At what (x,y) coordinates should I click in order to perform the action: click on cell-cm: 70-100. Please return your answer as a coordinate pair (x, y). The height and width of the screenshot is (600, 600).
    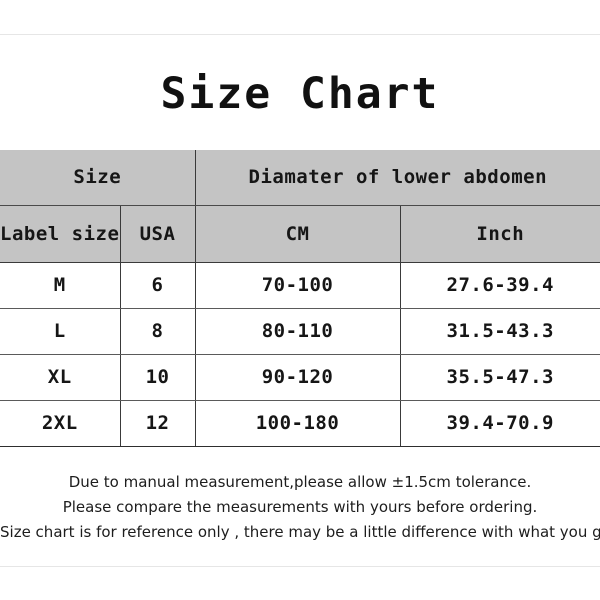
    Looking at the image, I should click on (298, 285).